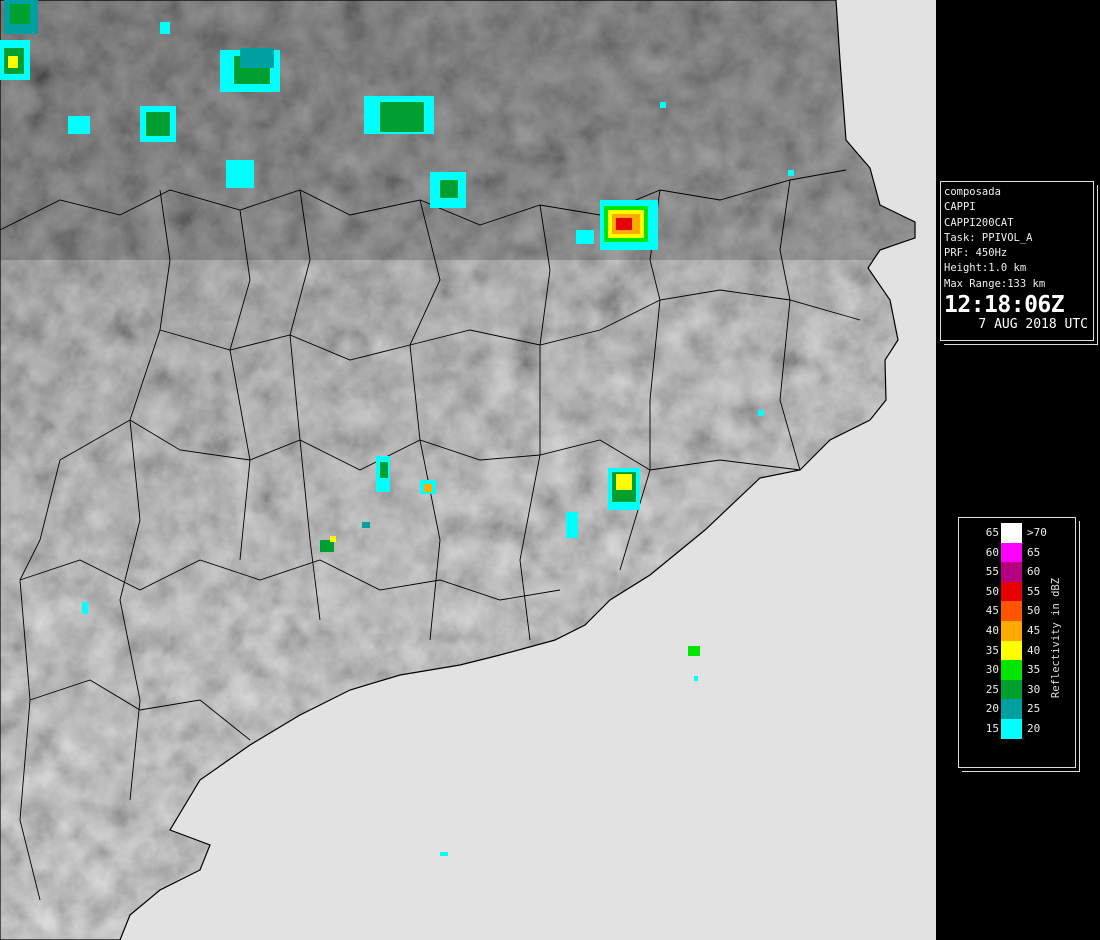 The height and width of the screenshot is (940, 1100). What do you see at coordinates (992, 728) in the screenshot?
I see `legend-low-value: 15` at bounding box center [992, 728].